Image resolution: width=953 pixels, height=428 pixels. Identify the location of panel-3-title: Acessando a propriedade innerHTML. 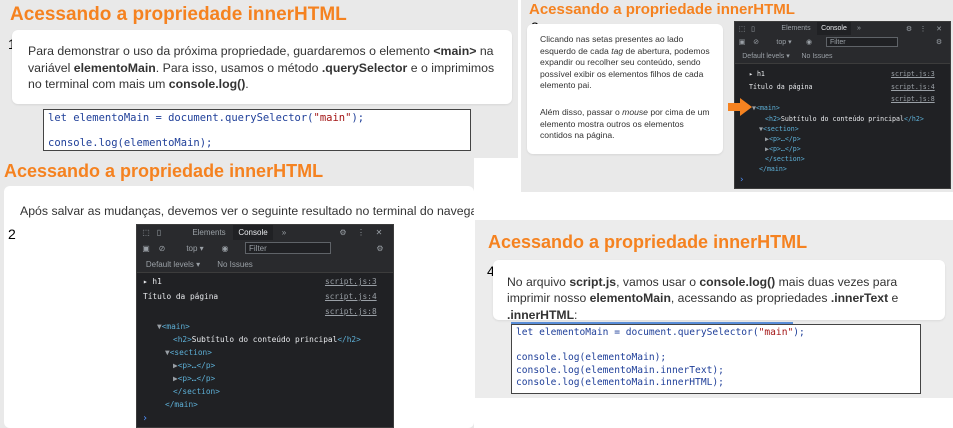
(662, 9).